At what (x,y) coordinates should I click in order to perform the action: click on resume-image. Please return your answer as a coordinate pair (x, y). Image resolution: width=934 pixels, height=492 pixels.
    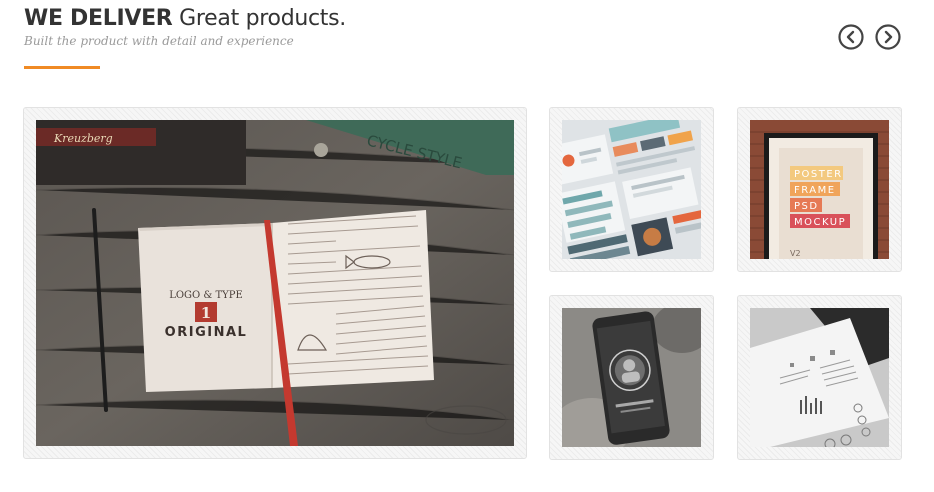
    Looking at the image, I should click on (819, 377).